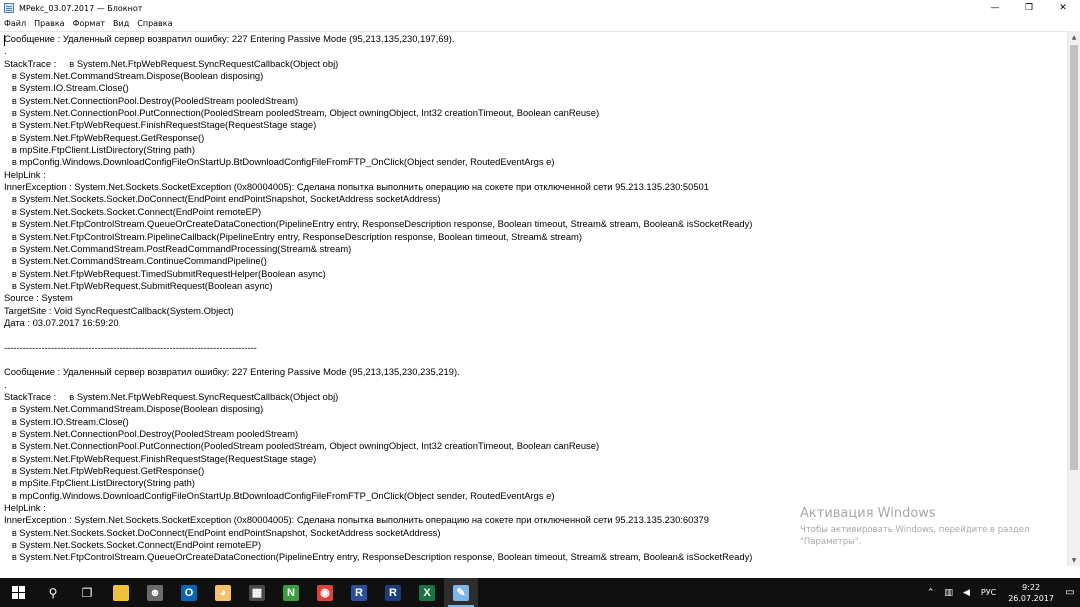 The width and height of the screenshot is (1080, 607). What do you see at coordinates (4, 40) in the screenshot?
I see `text-cursor` at bounding box center [4, 40].